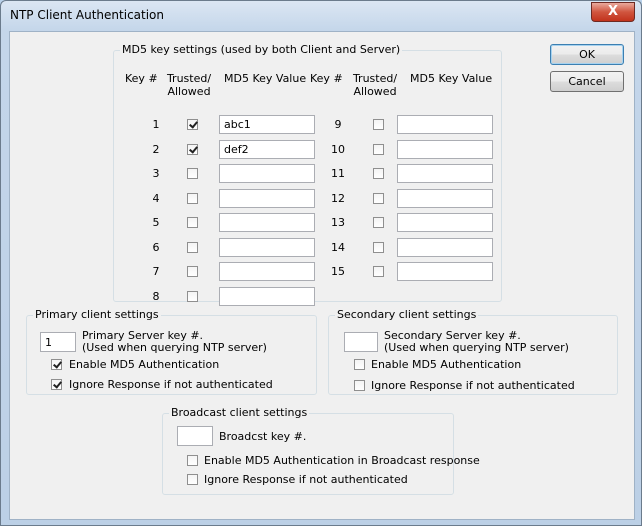 Image resolution: width=642 pixels, height=526 pixels. Describe the element at coordinates (407, 314) in the screenshot. I see `secondary-group-legend: Secondary client settings` at that location.